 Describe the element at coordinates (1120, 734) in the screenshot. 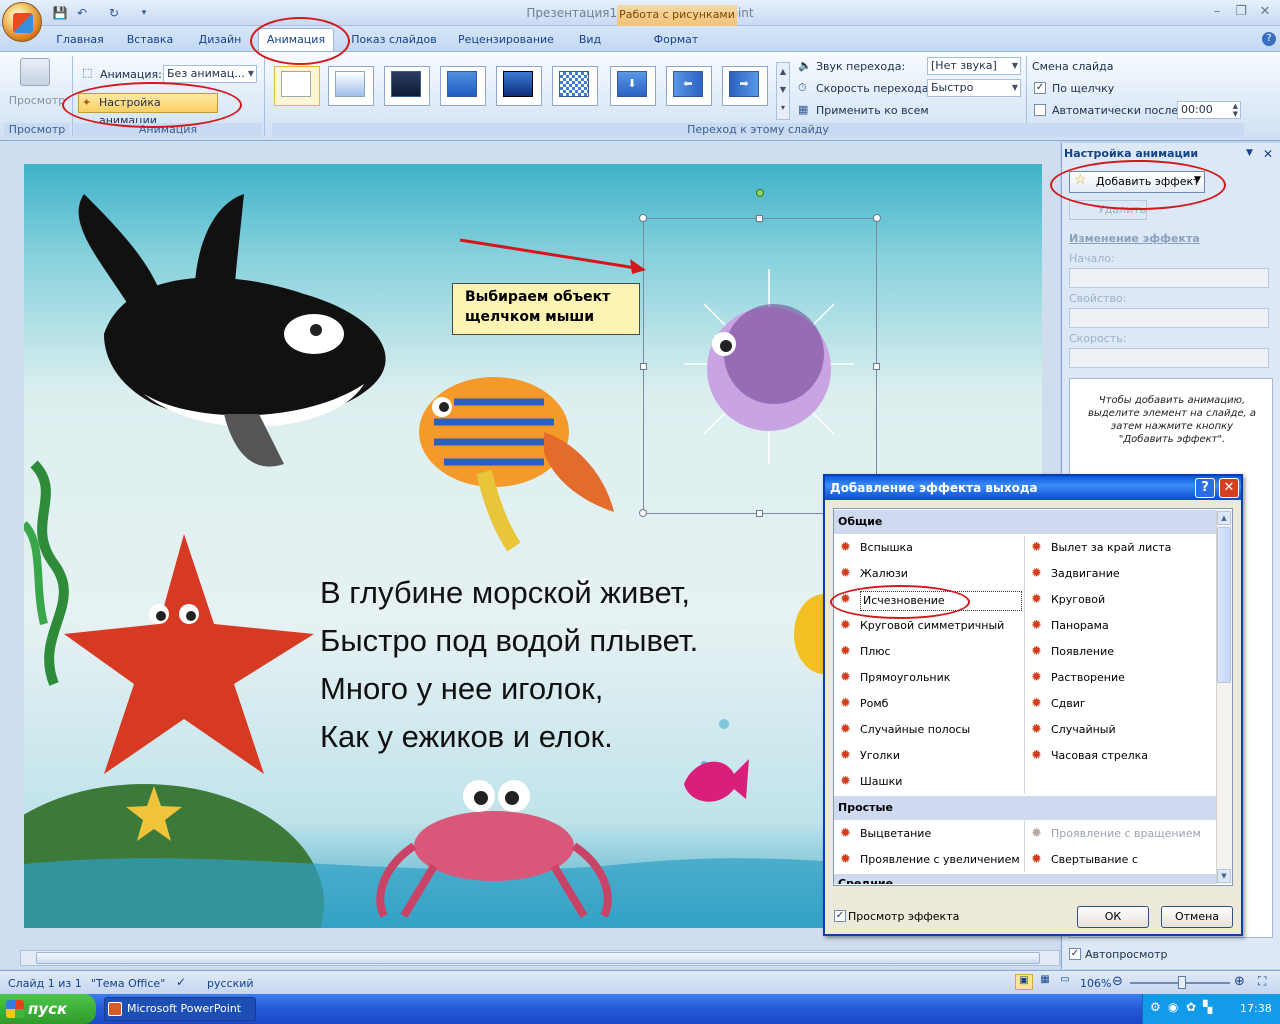

I see `effect-item: ✹ Случайный` at that location.